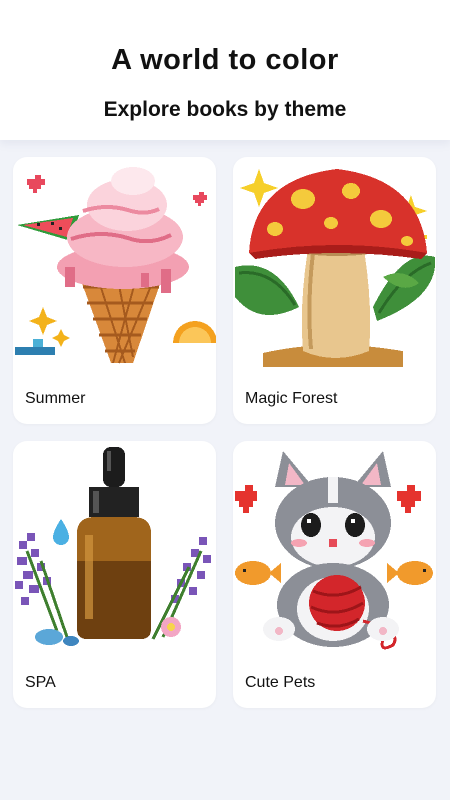 Image resolution: width=450 pixels, height=800 pixels. I want to click on book-label: SPA, so click(40, 682).